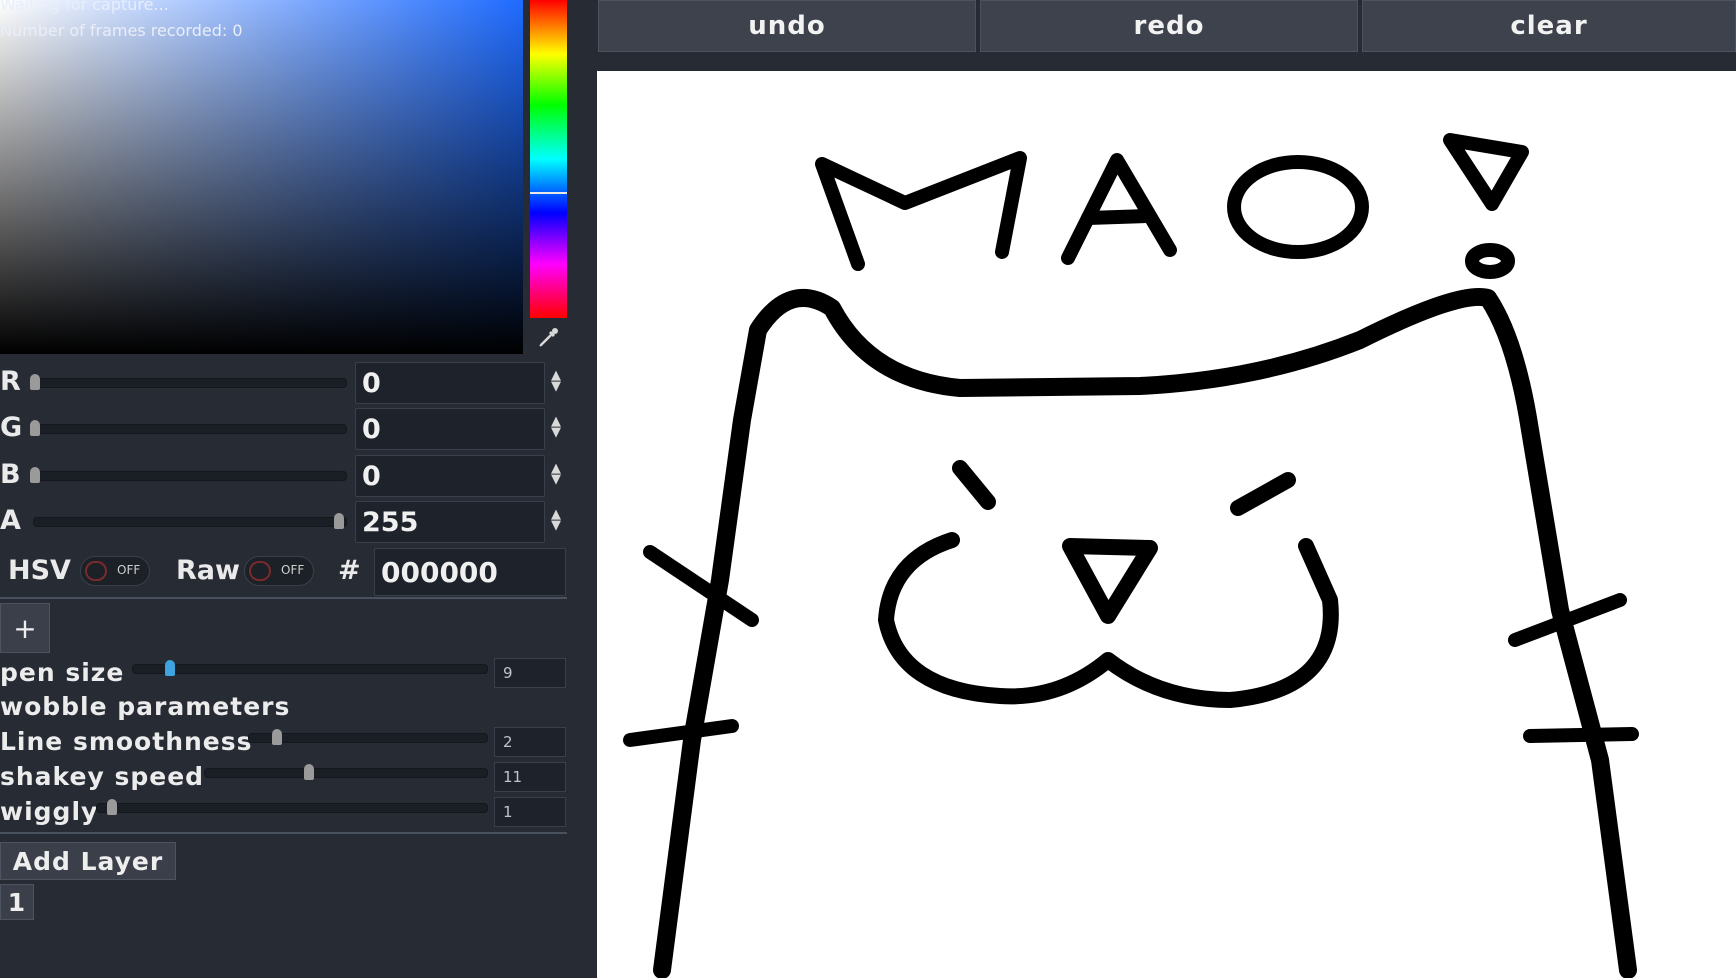 The image size is (1736, 978). Describe the element at coordinates (12, 427) in the screenshot. I see `channel-label-g: G` at that location.